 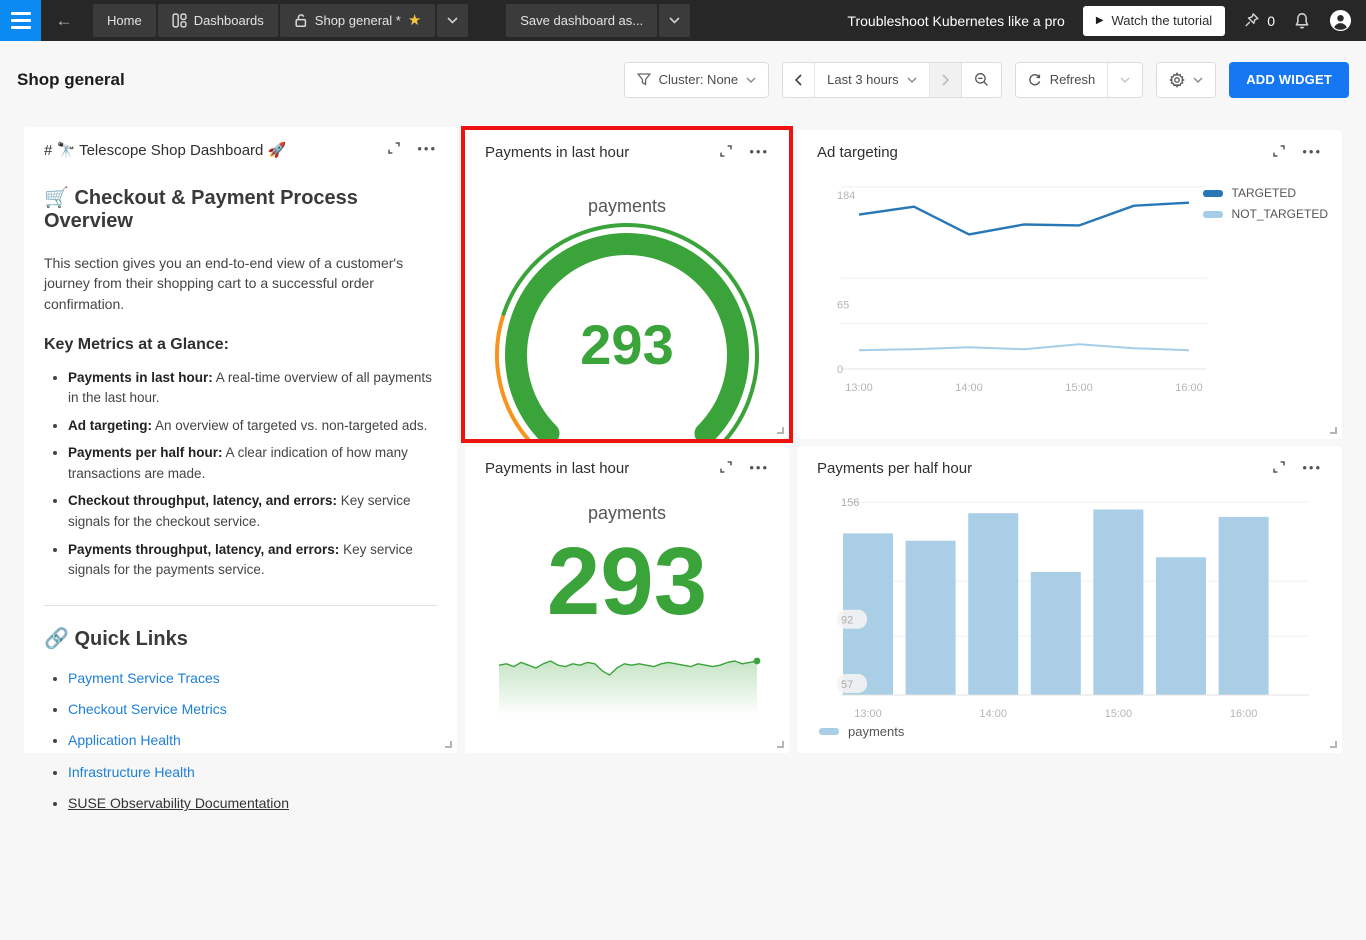 What do you see at coordinates (1302, 21) in the screenshot?
I see `notifications-button` at bounding box center [1302, 21].